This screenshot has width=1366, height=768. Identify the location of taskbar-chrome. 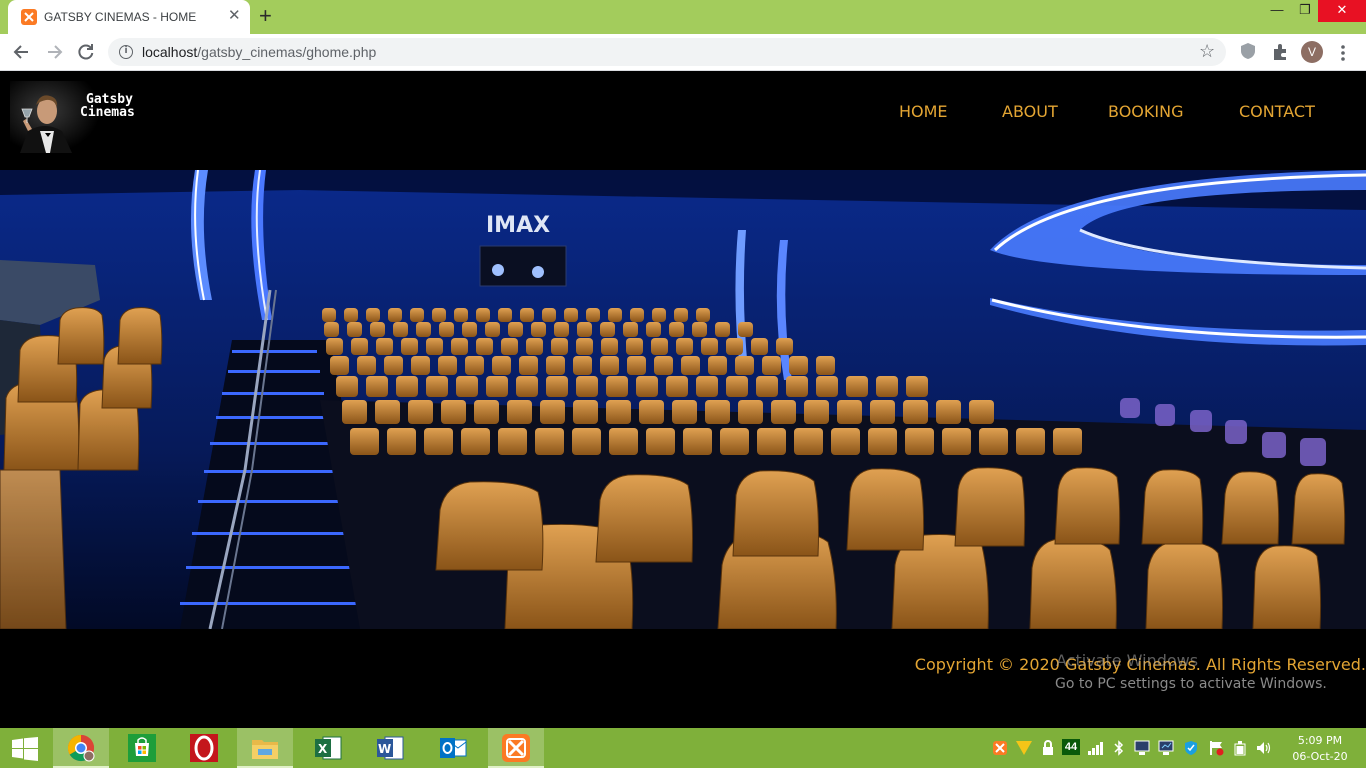
(81, 748).